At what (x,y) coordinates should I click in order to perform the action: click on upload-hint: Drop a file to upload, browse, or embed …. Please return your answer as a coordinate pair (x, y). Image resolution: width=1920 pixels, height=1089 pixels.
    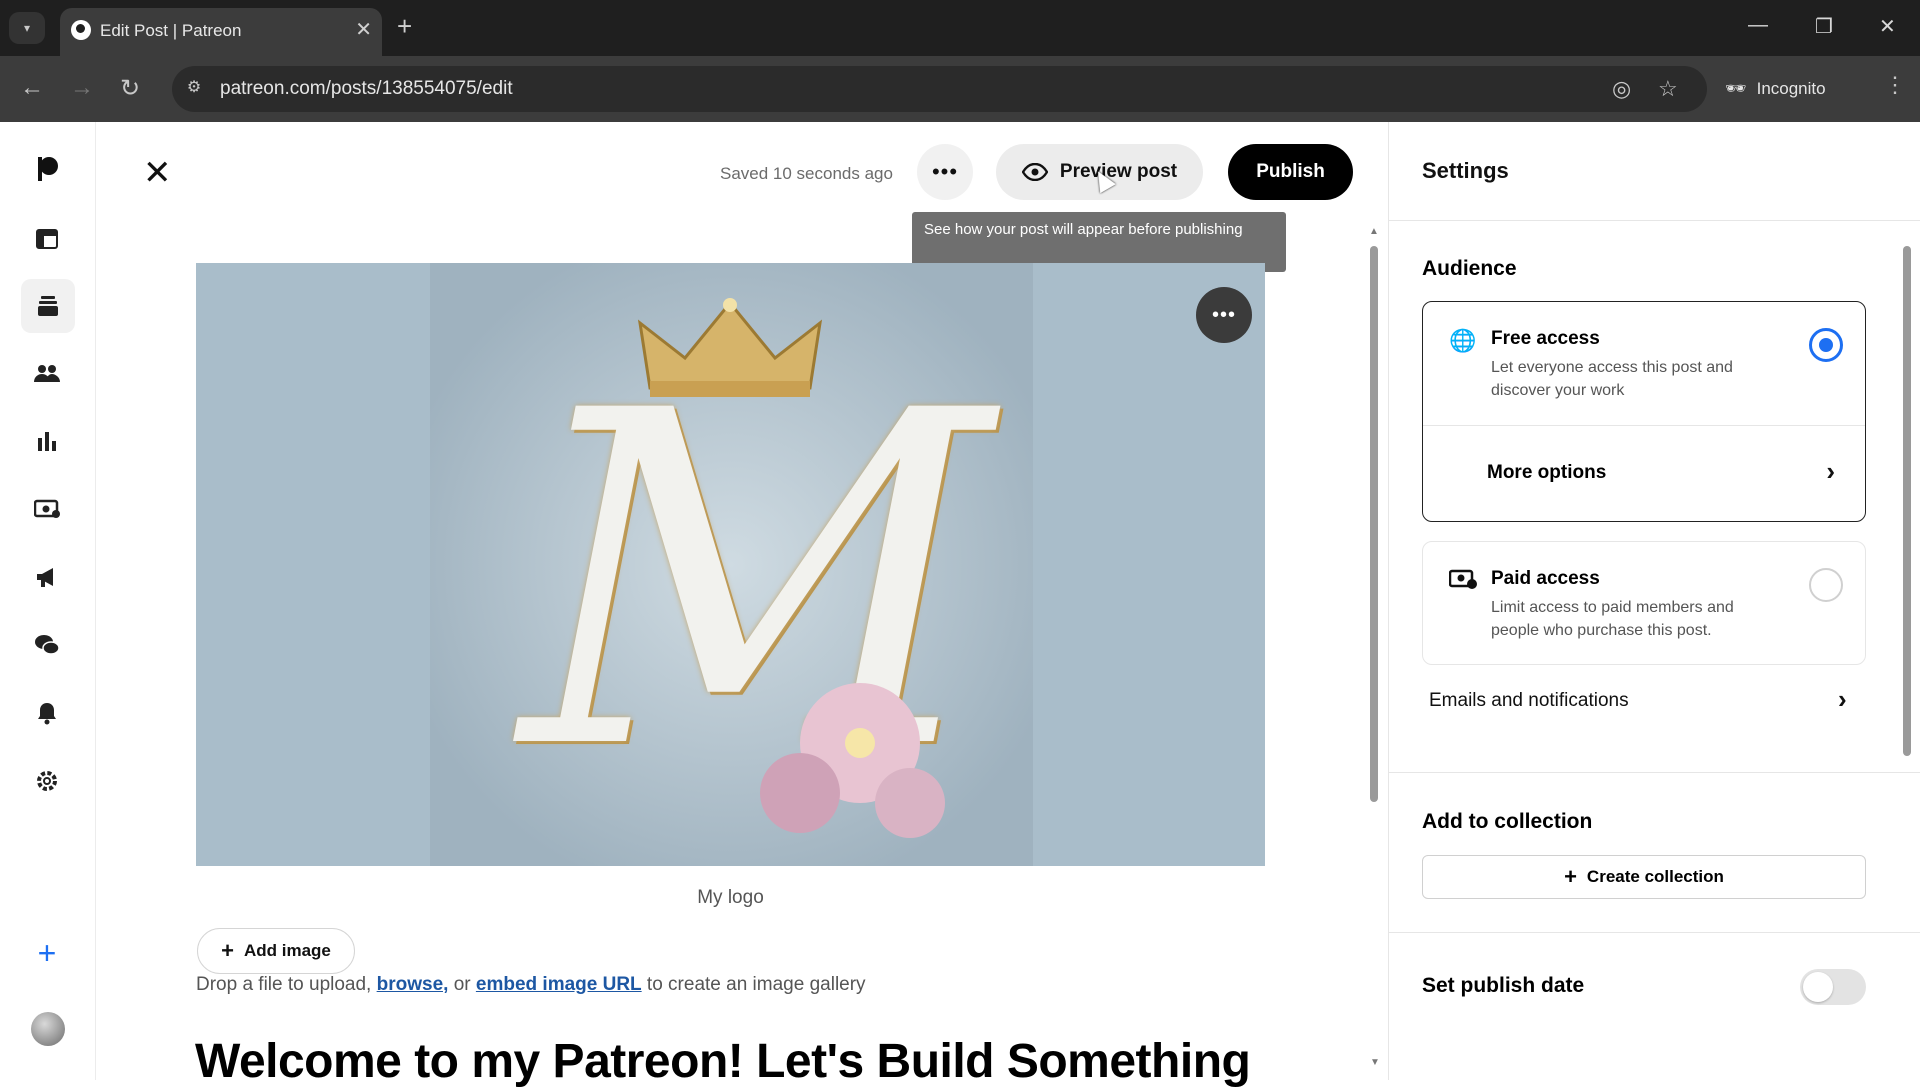
    Looking at the image, I should click on (531, 985).